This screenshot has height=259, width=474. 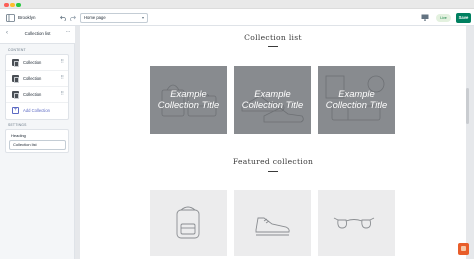 What do you see at coordinates (18, 135) in the screenshot?
I see `heading-field-label: Heading` at bounding box center [18, 135].